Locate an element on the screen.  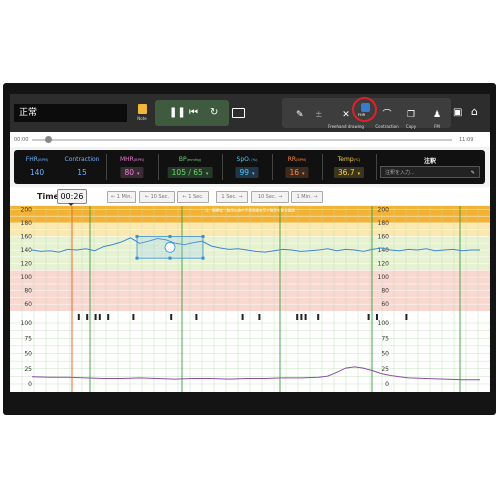
vital-value: 15 is located at coordinates (82, 172).